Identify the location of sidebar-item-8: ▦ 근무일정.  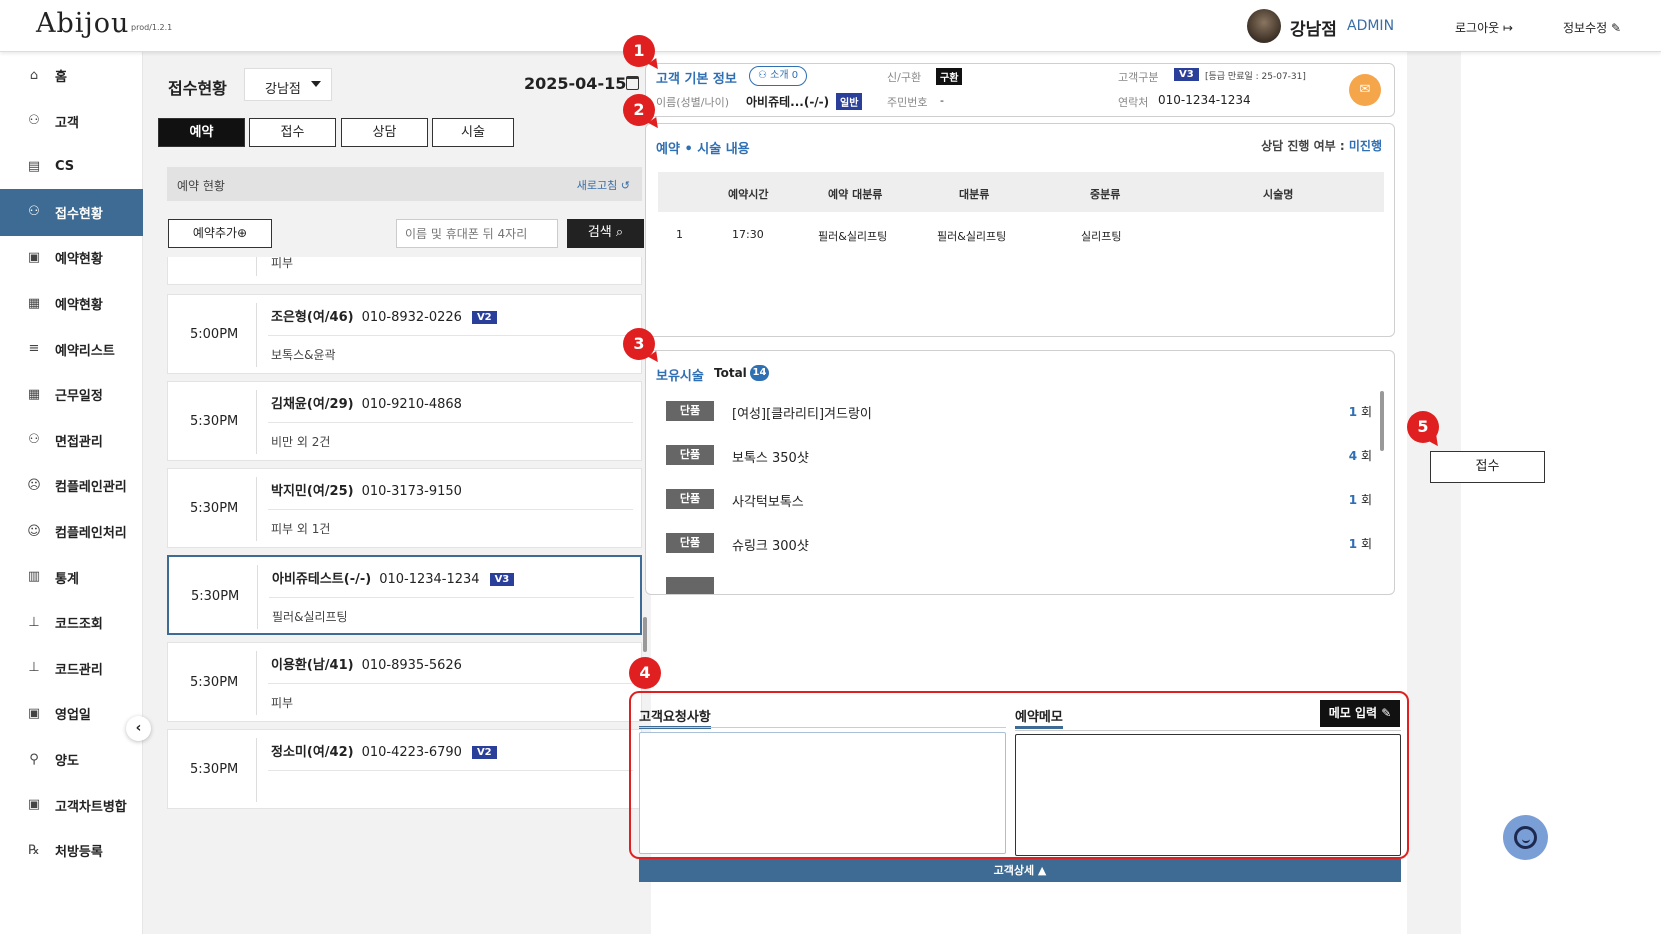
(71, 394).